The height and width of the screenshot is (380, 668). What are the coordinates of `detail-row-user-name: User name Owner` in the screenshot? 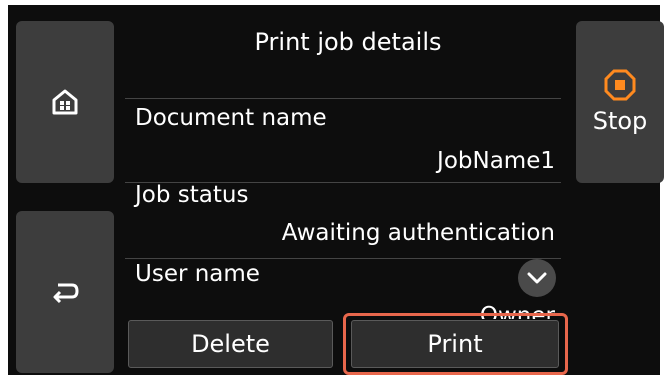 It's located at (343, 289).